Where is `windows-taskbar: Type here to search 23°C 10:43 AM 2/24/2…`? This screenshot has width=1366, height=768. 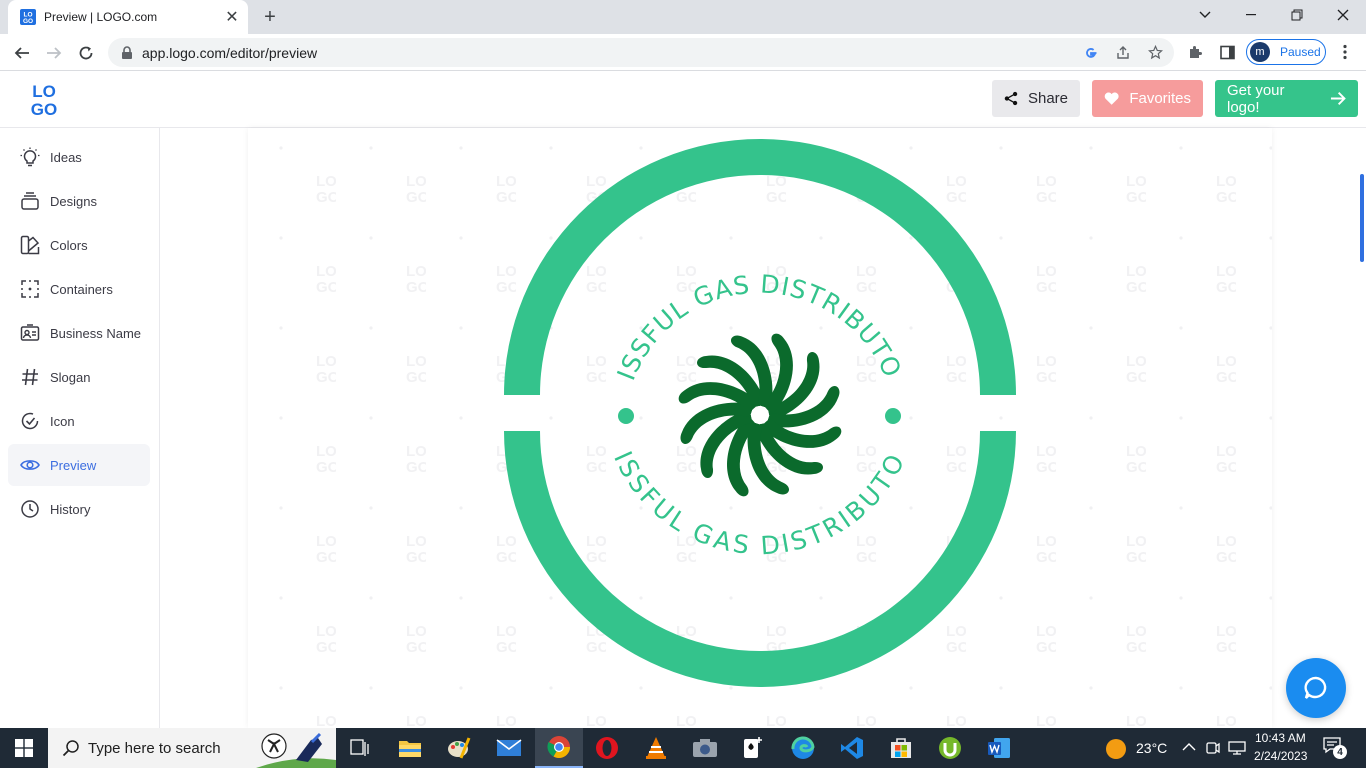
windows-taskbar: Type here to search 23°C 10:43 AM 2/24/2… is located at coordinates (683, 748).